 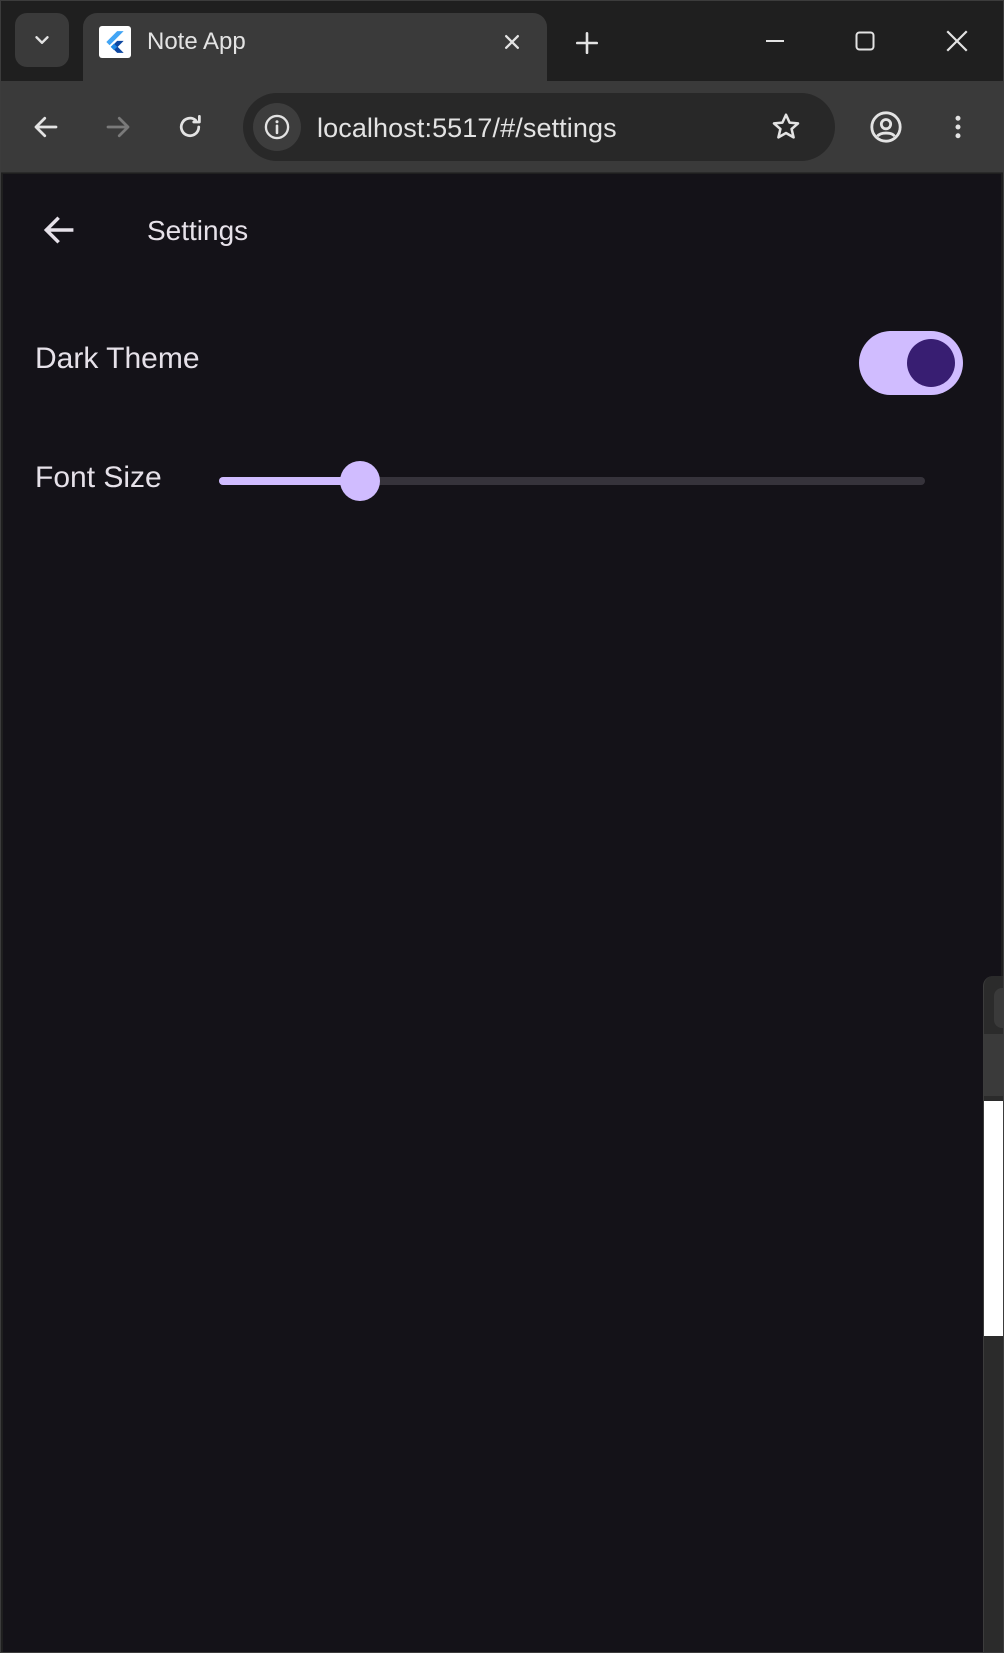 I want to click on maximize-icon, so click(x=865, y=41).